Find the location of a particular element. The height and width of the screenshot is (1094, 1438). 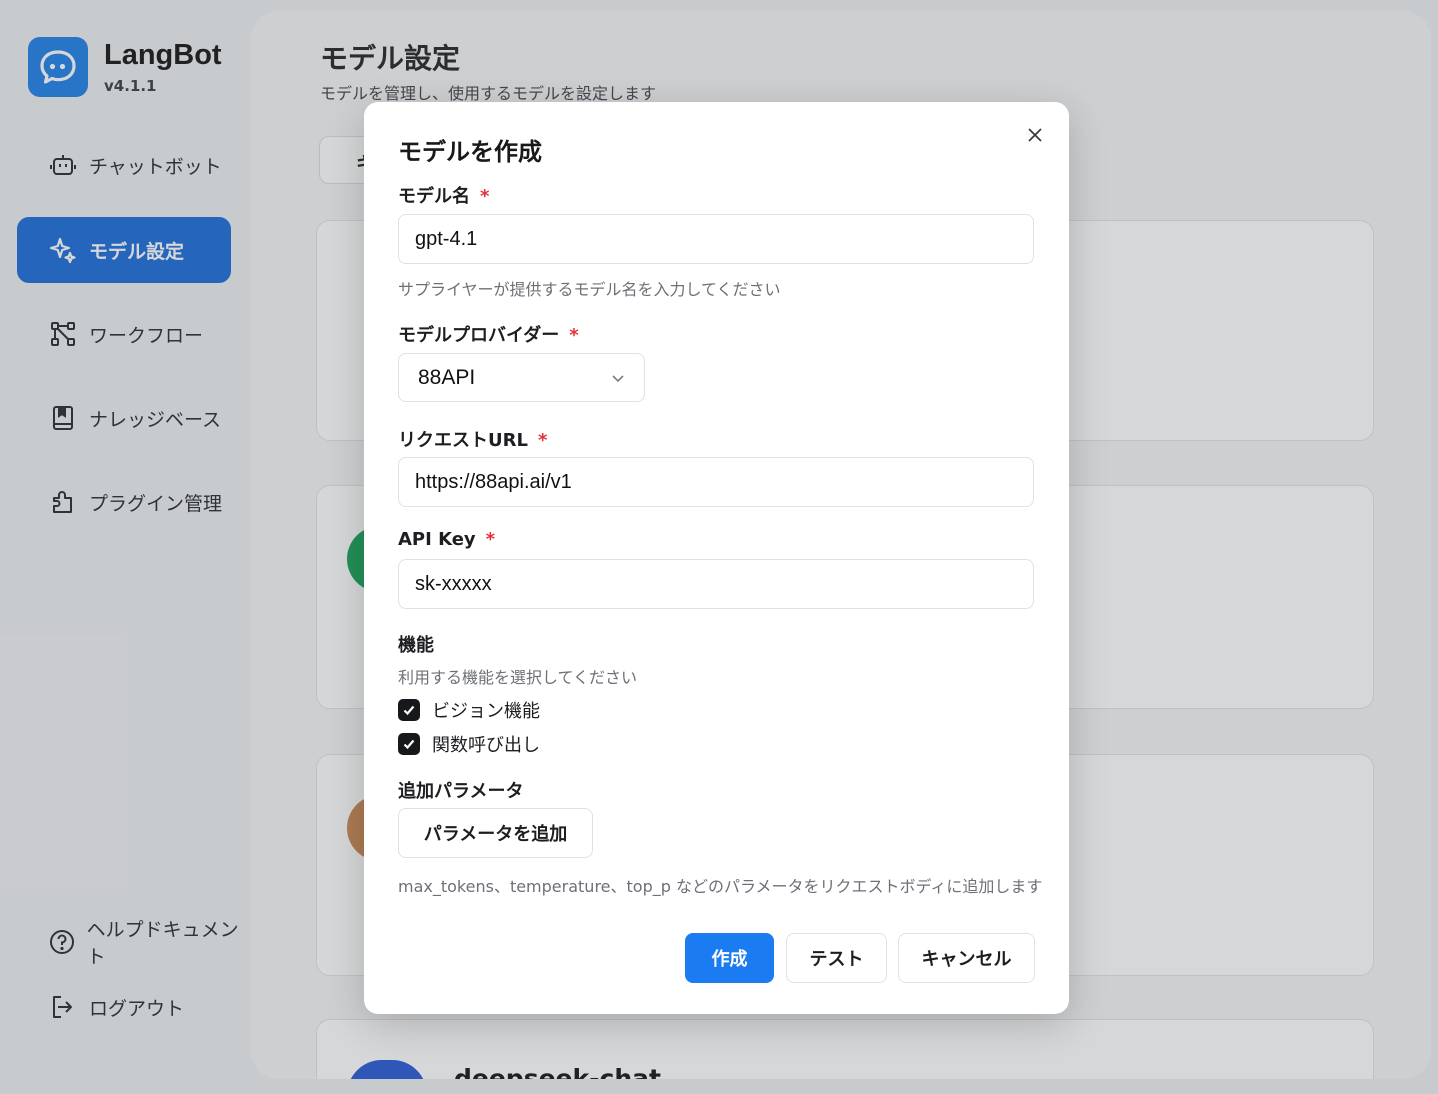

request-url-label-text: リクエストURL is located at coordinates (463, 440).